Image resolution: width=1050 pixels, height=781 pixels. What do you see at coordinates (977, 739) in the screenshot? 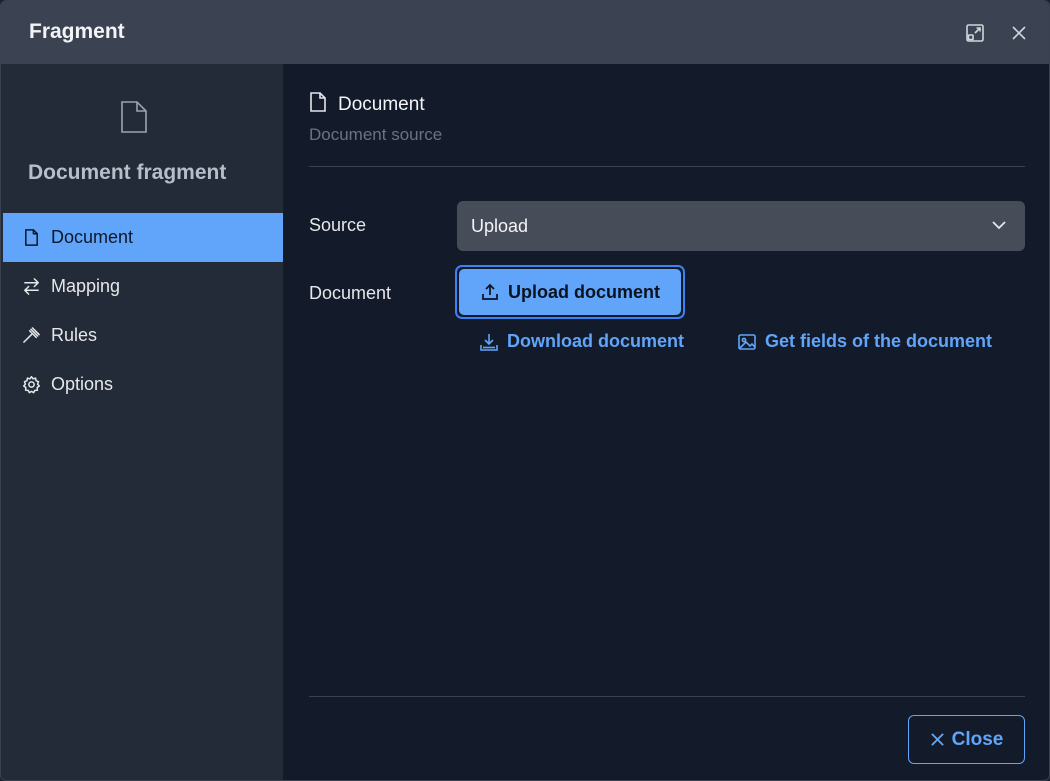
I see `close-button-label: Close` at bounding box center [977, 739].